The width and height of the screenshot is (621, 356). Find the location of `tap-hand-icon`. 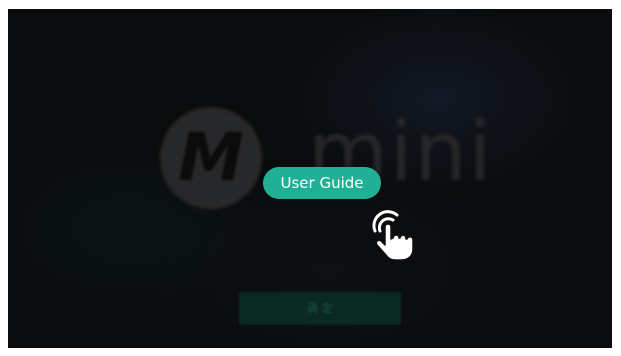

tap-hand-icon is located at coordinates (393, 235).